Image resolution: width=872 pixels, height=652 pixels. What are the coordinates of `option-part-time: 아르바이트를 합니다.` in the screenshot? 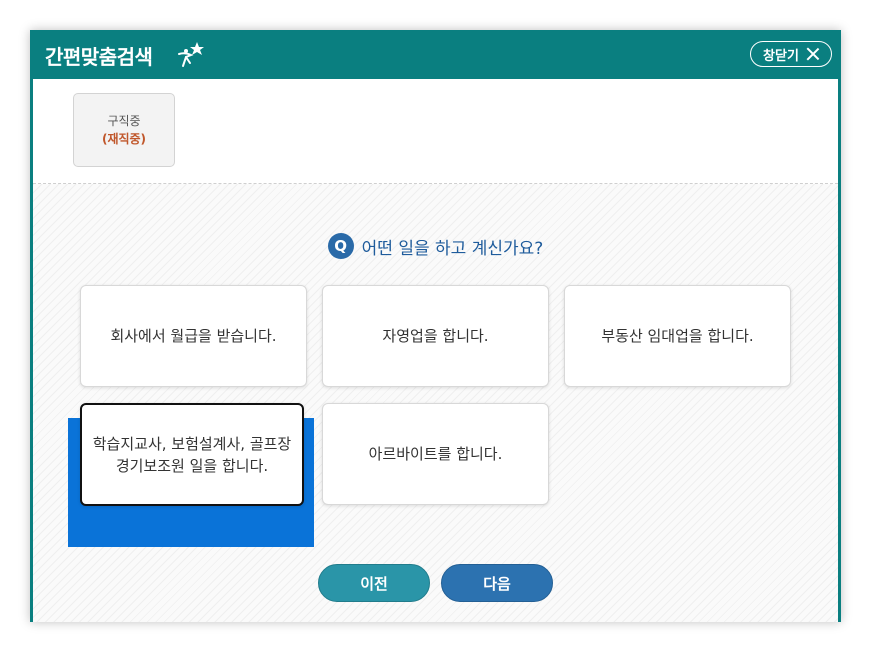 It's located at (435, 454).